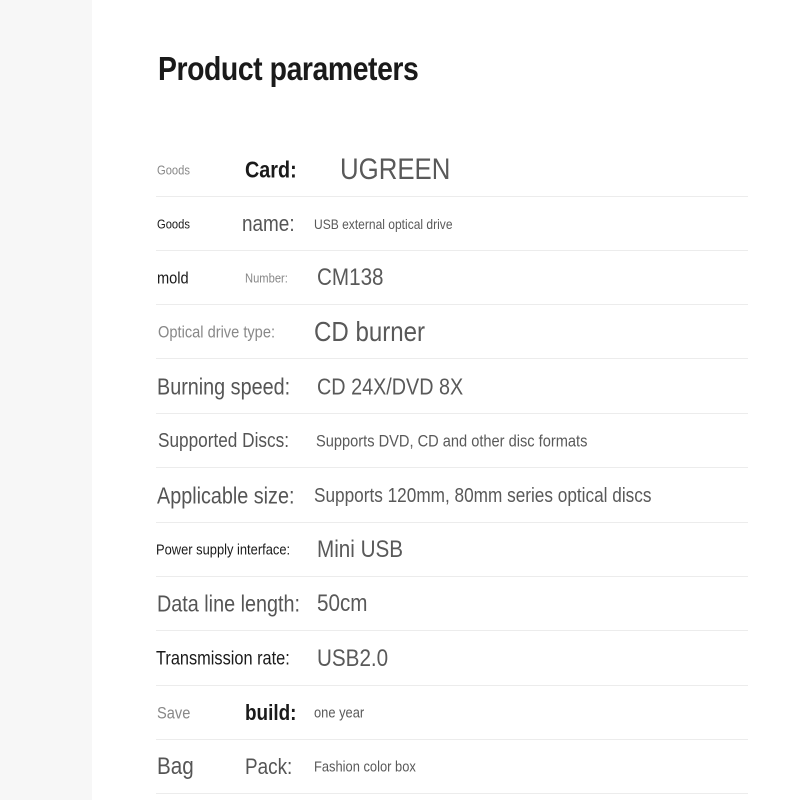 The width and height of the screenshot is (800, 800). What do you see at coordinates (173, 278) in the screenshot?
I see `param-label-part1: mold` at bounding box center [173, 278].